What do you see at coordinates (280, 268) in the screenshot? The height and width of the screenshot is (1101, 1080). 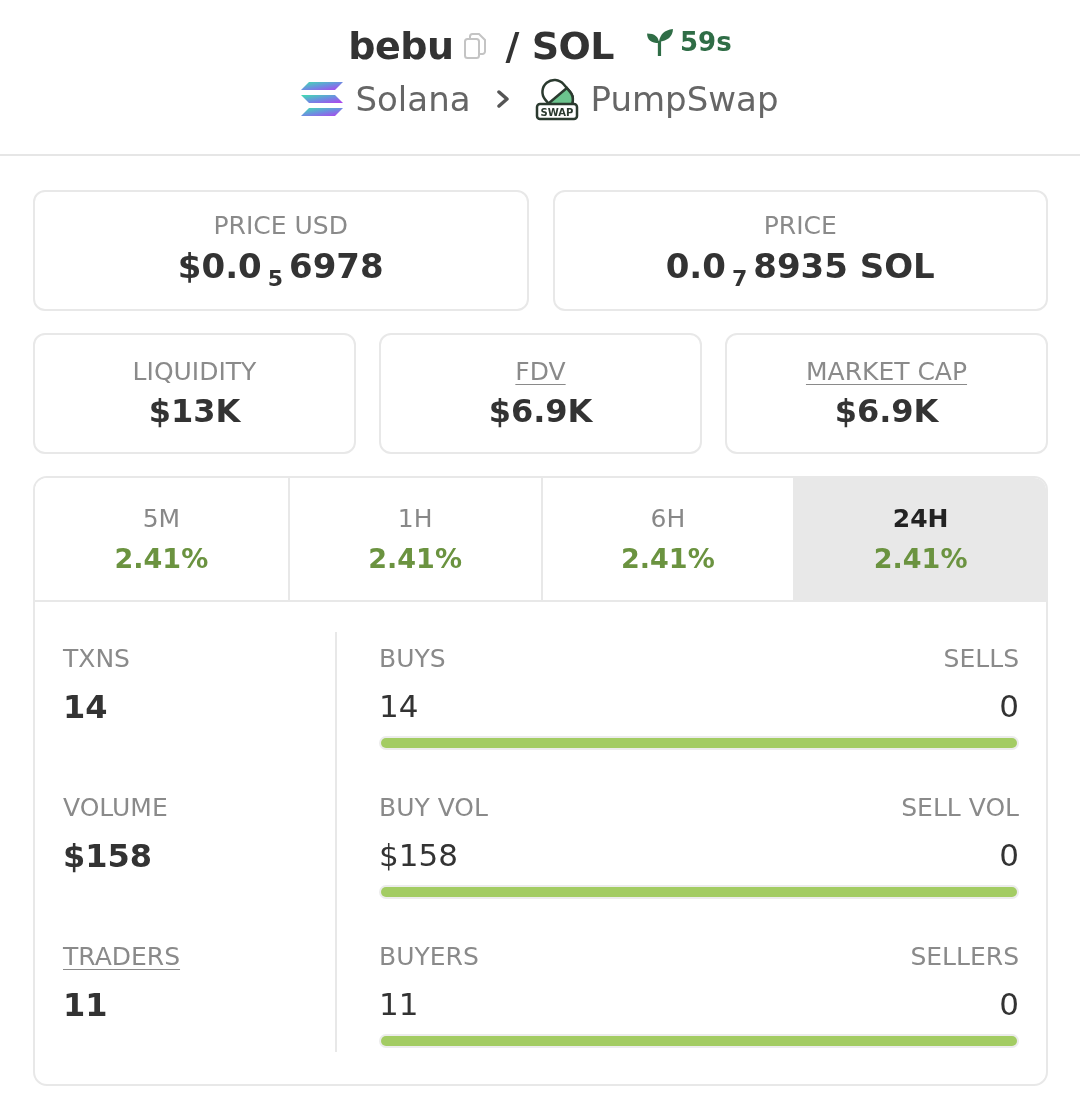 I see `price-value: $0.0$_{5}$6978` at bounding box center [280, 268].